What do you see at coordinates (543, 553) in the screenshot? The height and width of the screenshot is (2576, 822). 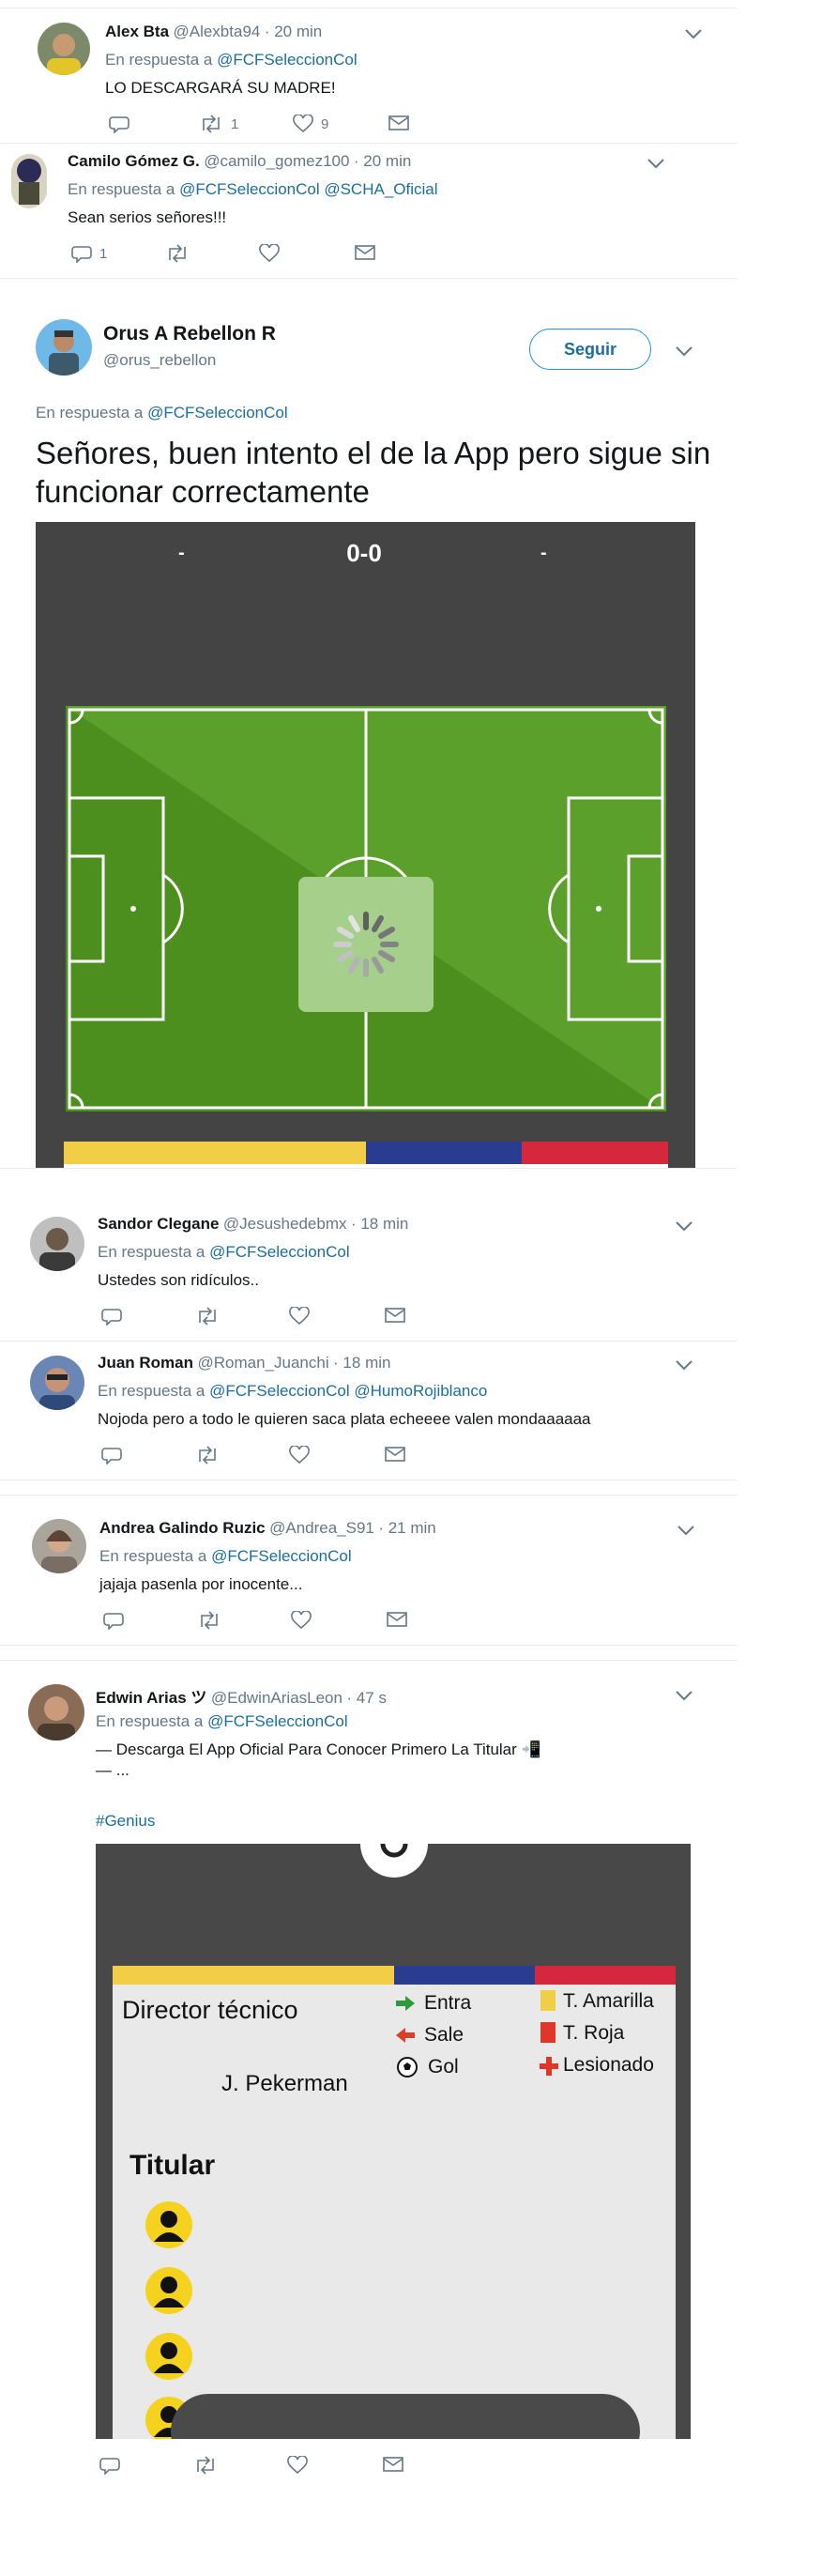 I see `team-right-label: -` at bounding box center [543, 553].